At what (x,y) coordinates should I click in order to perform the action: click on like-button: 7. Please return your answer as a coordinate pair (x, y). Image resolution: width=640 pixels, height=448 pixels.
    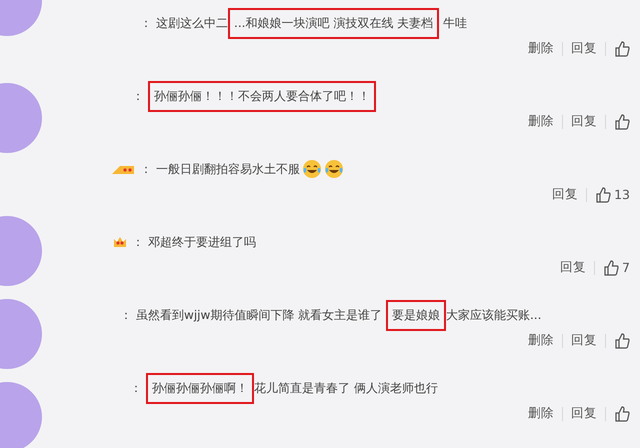
    Looking at the image, I should click on (616, 268).